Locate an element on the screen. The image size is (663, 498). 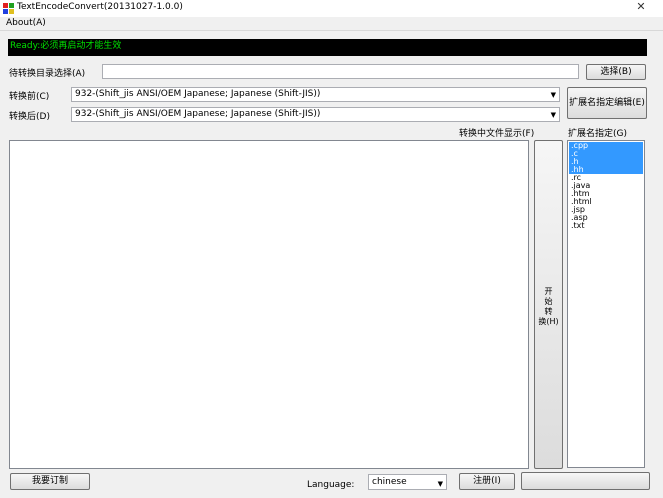
title-bar: TextEncodeConvert(20131027-1.0.0) ✕ is located at coordinates (331, 8).